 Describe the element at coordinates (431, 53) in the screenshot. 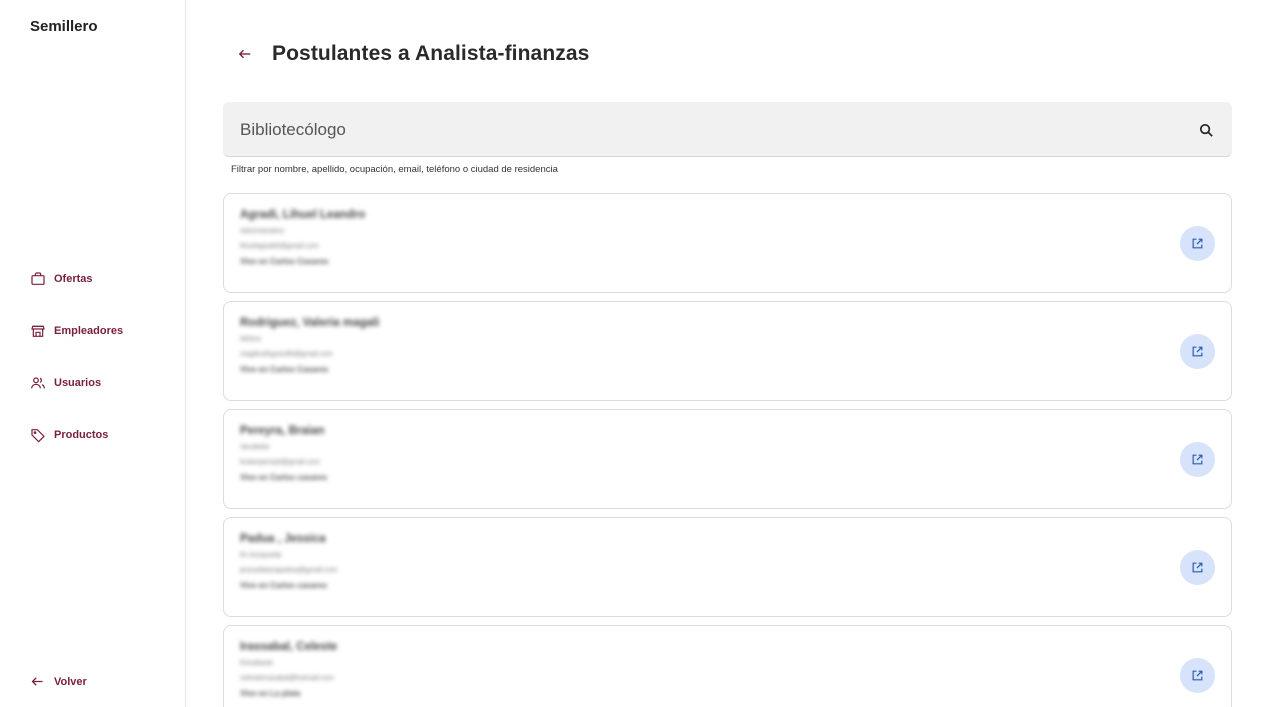

I see `page-title: Postulantes a Analista-finanzas` at that location.